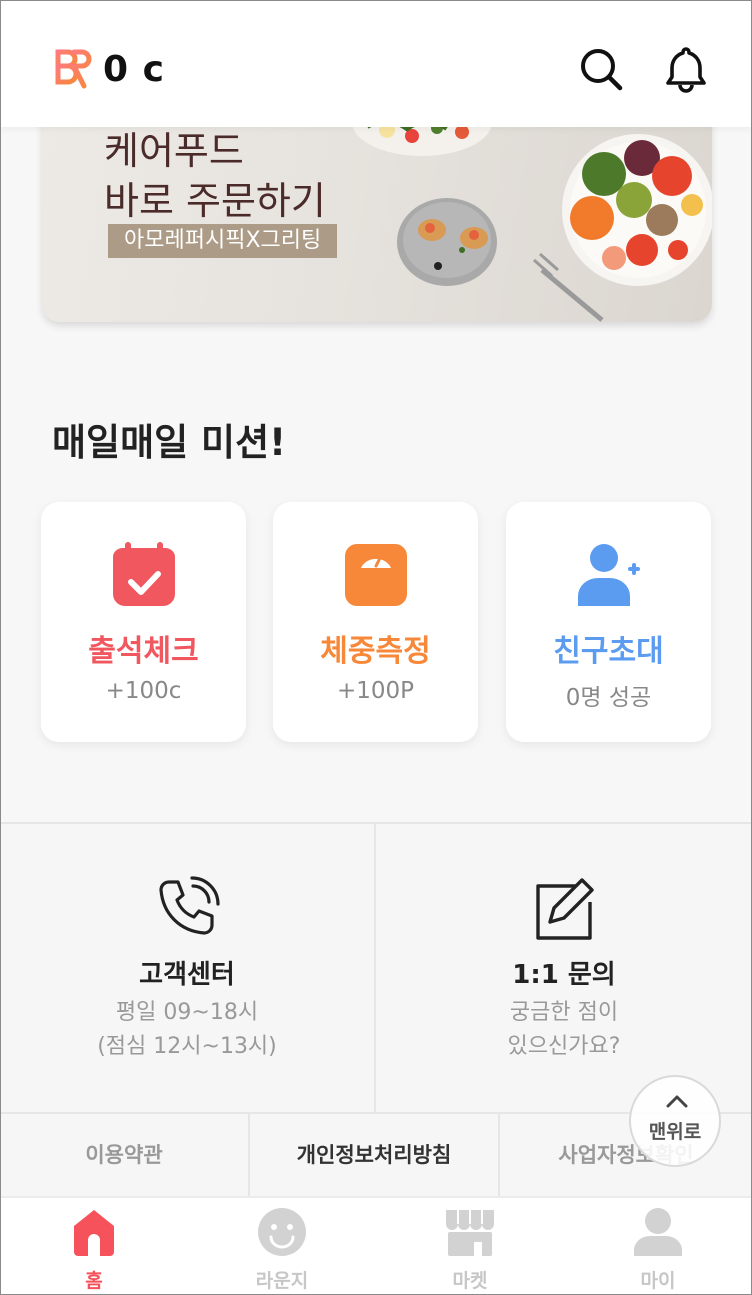 The width and height of the screenshot is (752, 1295). Describe the element at coordinates (169, 442) in the screenshot. I see `mission-section-title: 매일매일 미션!` at that location.